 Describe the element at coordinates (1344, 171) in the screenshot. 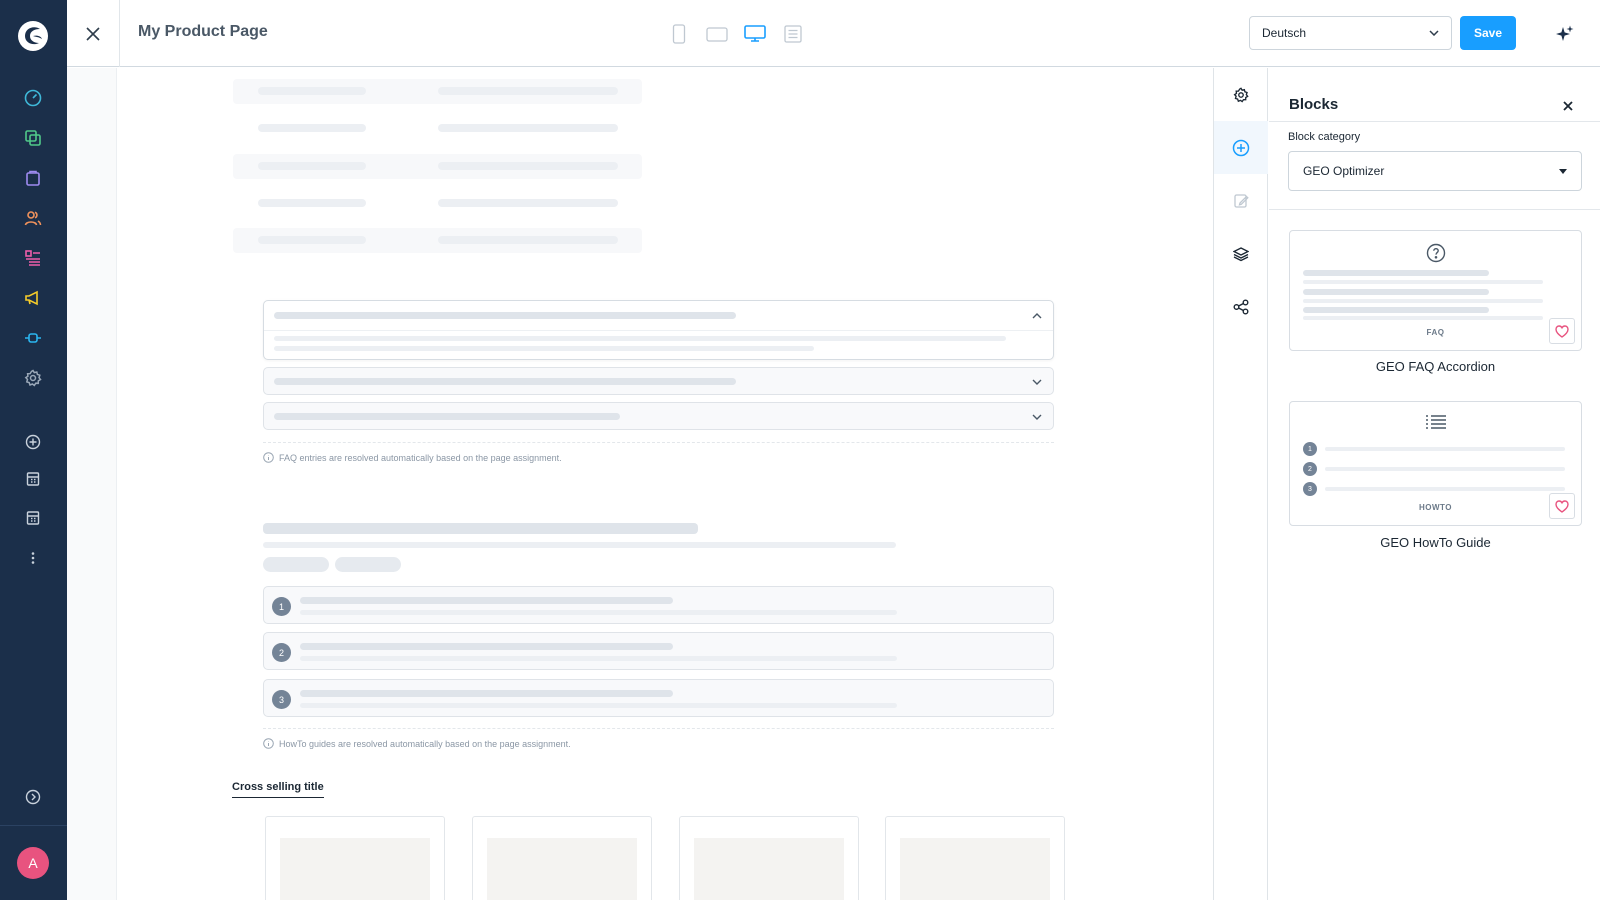

I see `block-category-value: GEO Optimizer` at that location.